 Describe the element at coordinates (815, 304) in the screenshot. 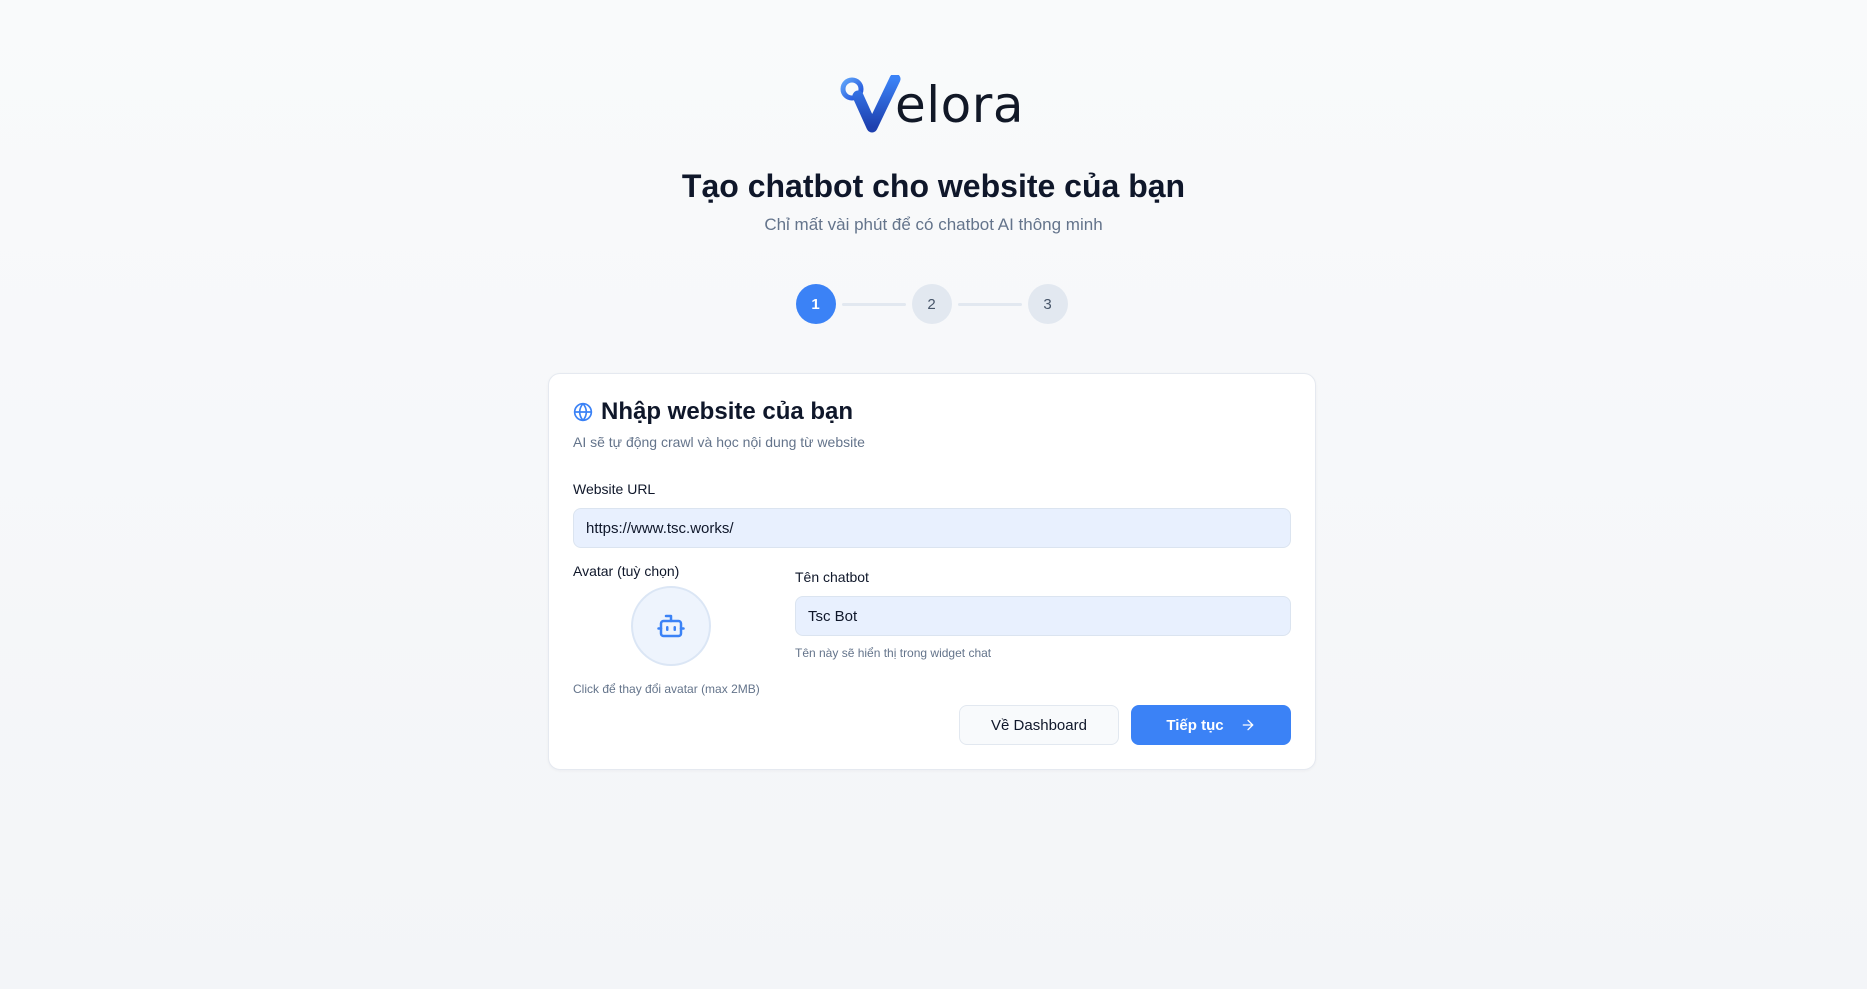

I see `step-1: 1` at that location.